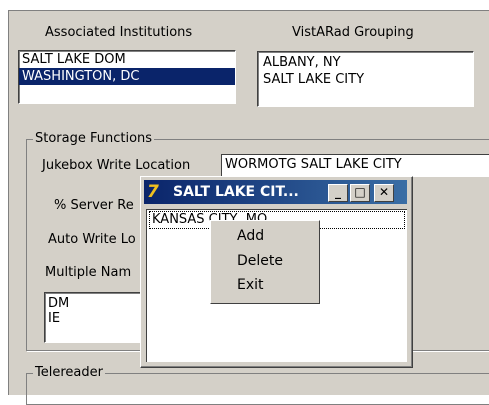 The height and width of the screenshot is (405, 489). What do you see at coordinates (384, 193) in the screenshot?
I see `close-button: ✕` at bounding box center [384, 193].